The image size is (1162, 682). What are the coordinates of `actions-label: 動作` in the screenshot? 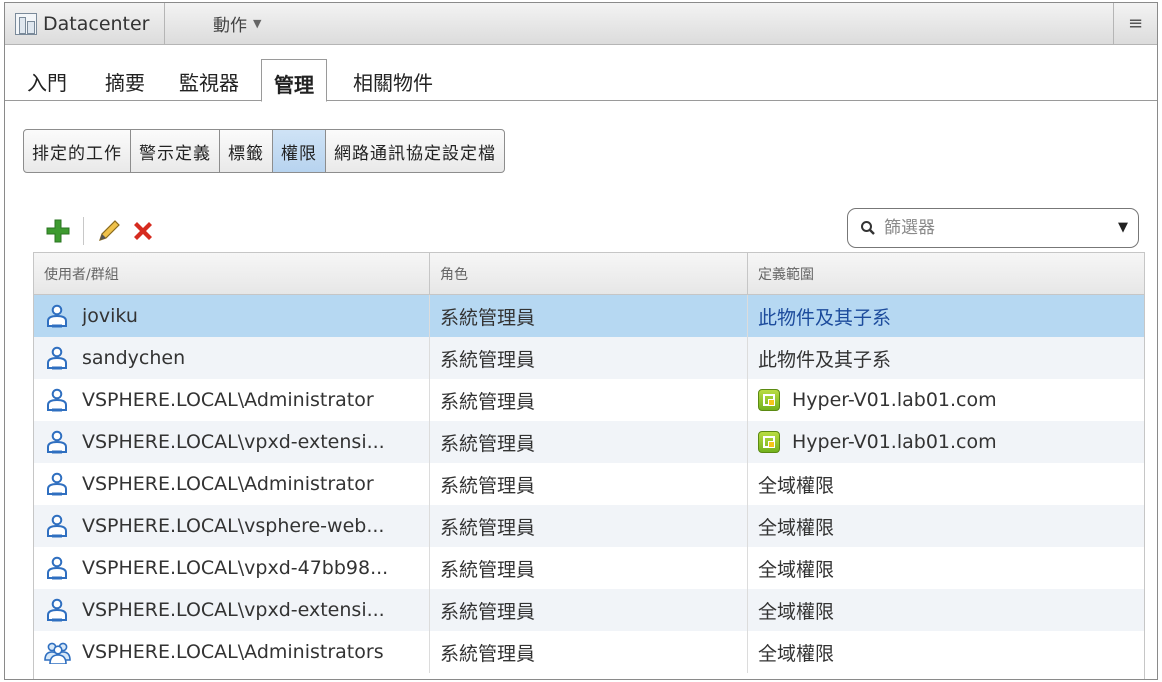 It's located at (230, 26).